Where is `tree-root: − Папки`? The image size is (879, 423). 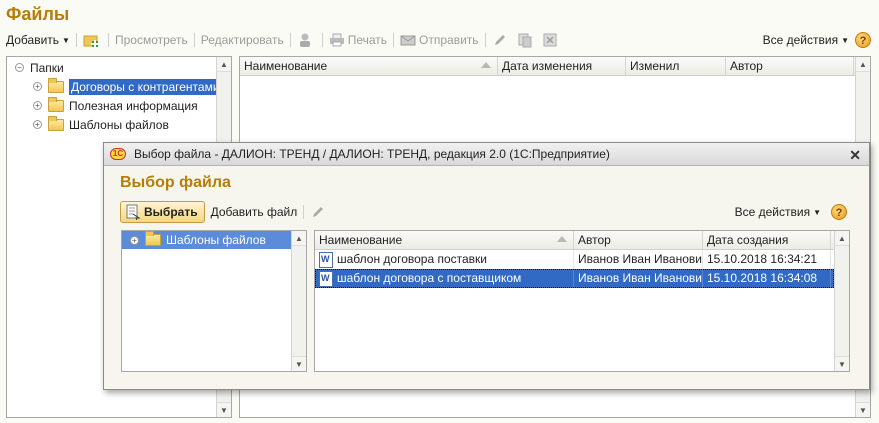
tree-root: − Папки is located at coordinates (119, 67).